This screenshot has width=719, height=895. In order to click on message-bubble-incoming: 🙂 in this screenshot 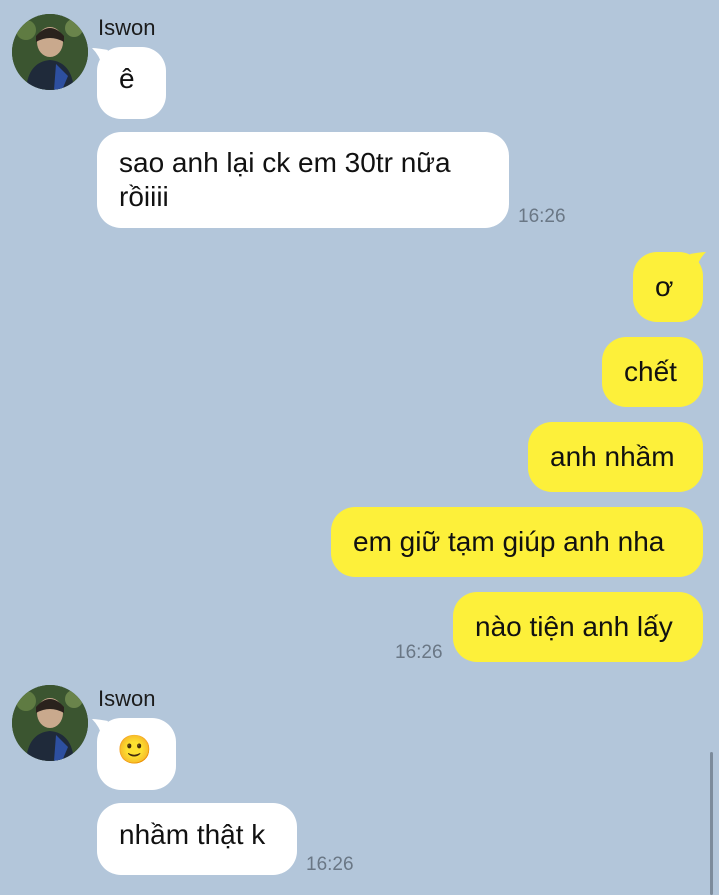, I will do `click(136, 754)`.